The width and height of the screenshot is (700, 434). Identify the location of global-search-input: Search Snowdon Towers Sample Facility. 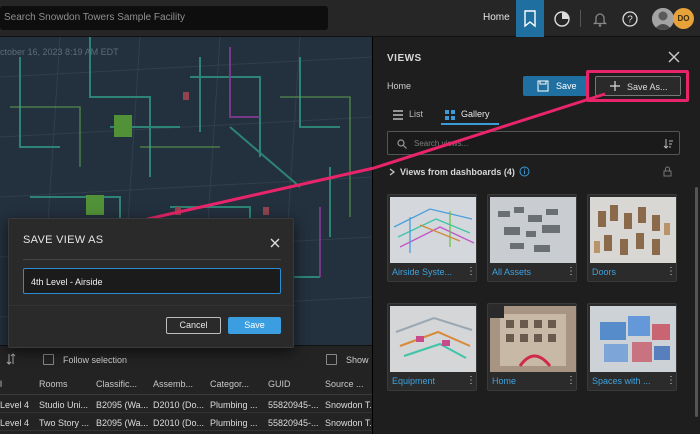
(164, 18).